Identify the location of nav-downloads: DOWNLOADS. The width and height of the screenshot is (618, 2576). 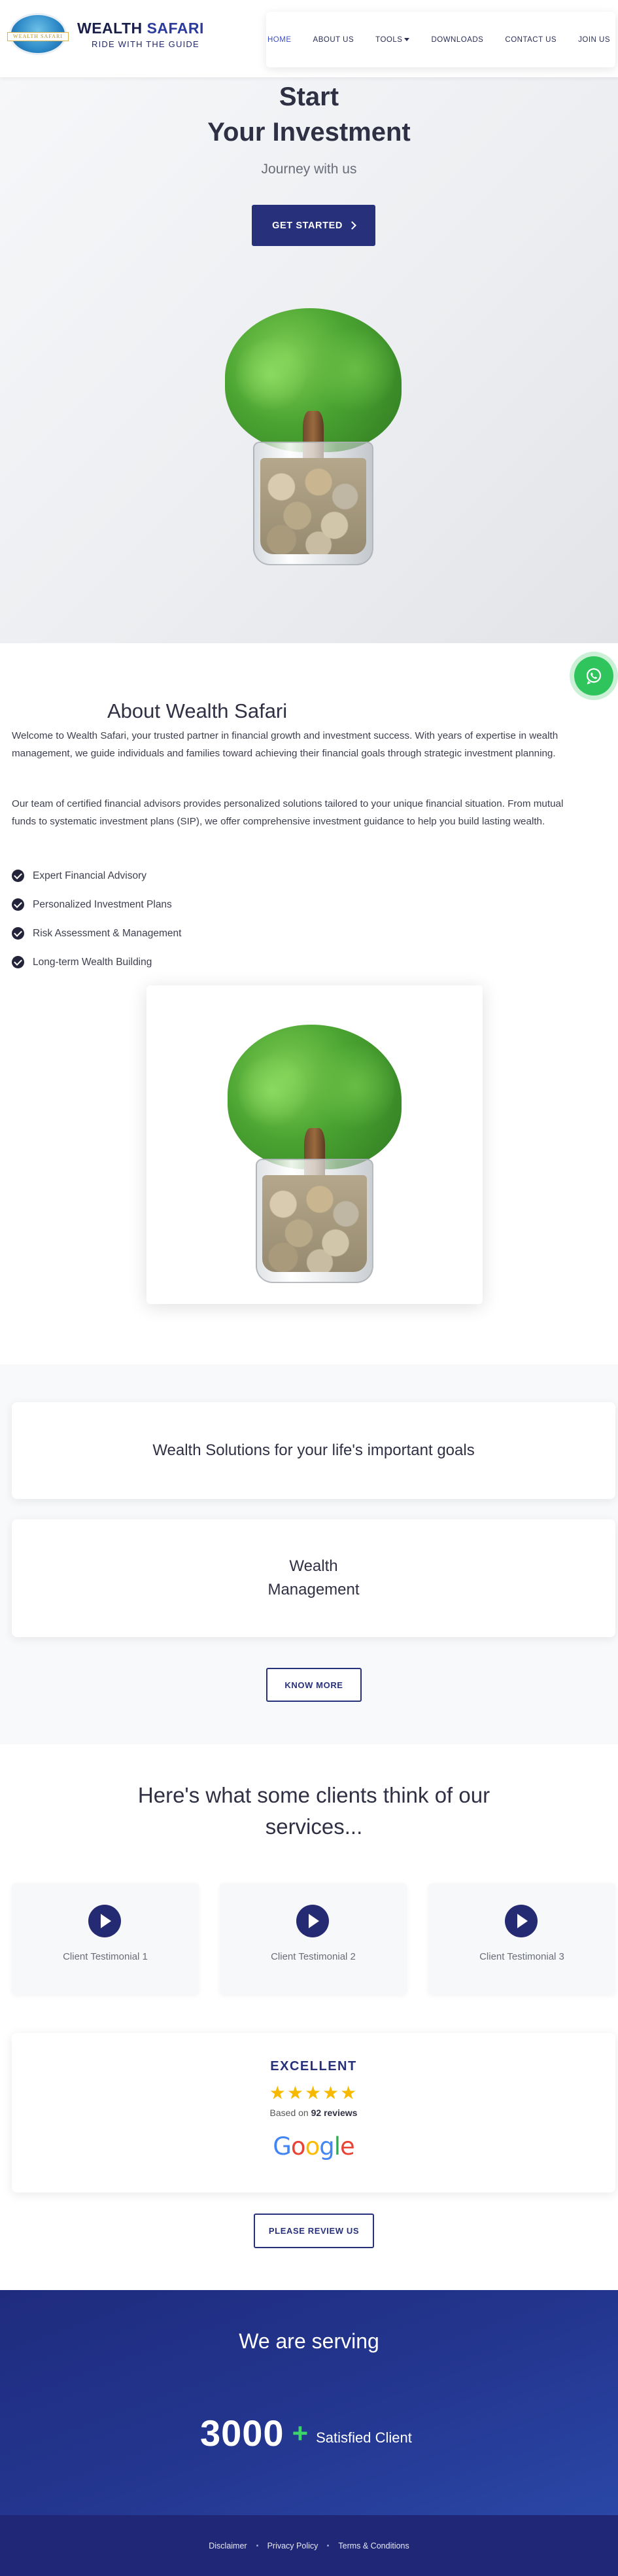
(456, 40).